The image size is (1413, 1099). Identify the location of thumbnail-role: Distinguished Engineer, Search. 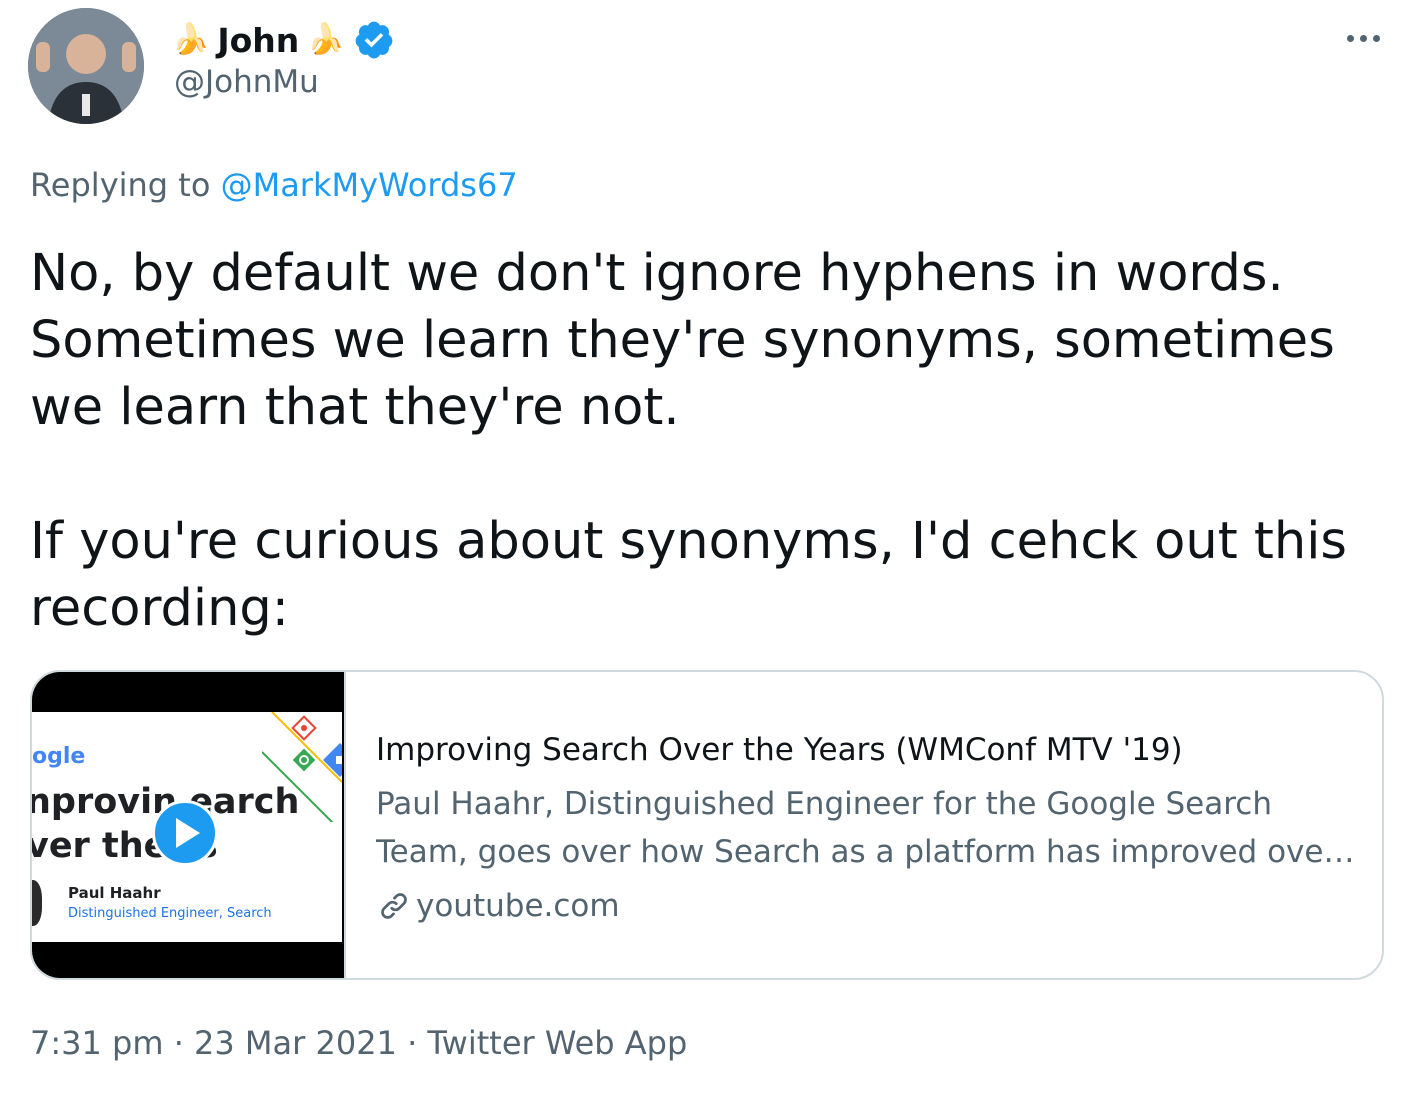
(170, 913).